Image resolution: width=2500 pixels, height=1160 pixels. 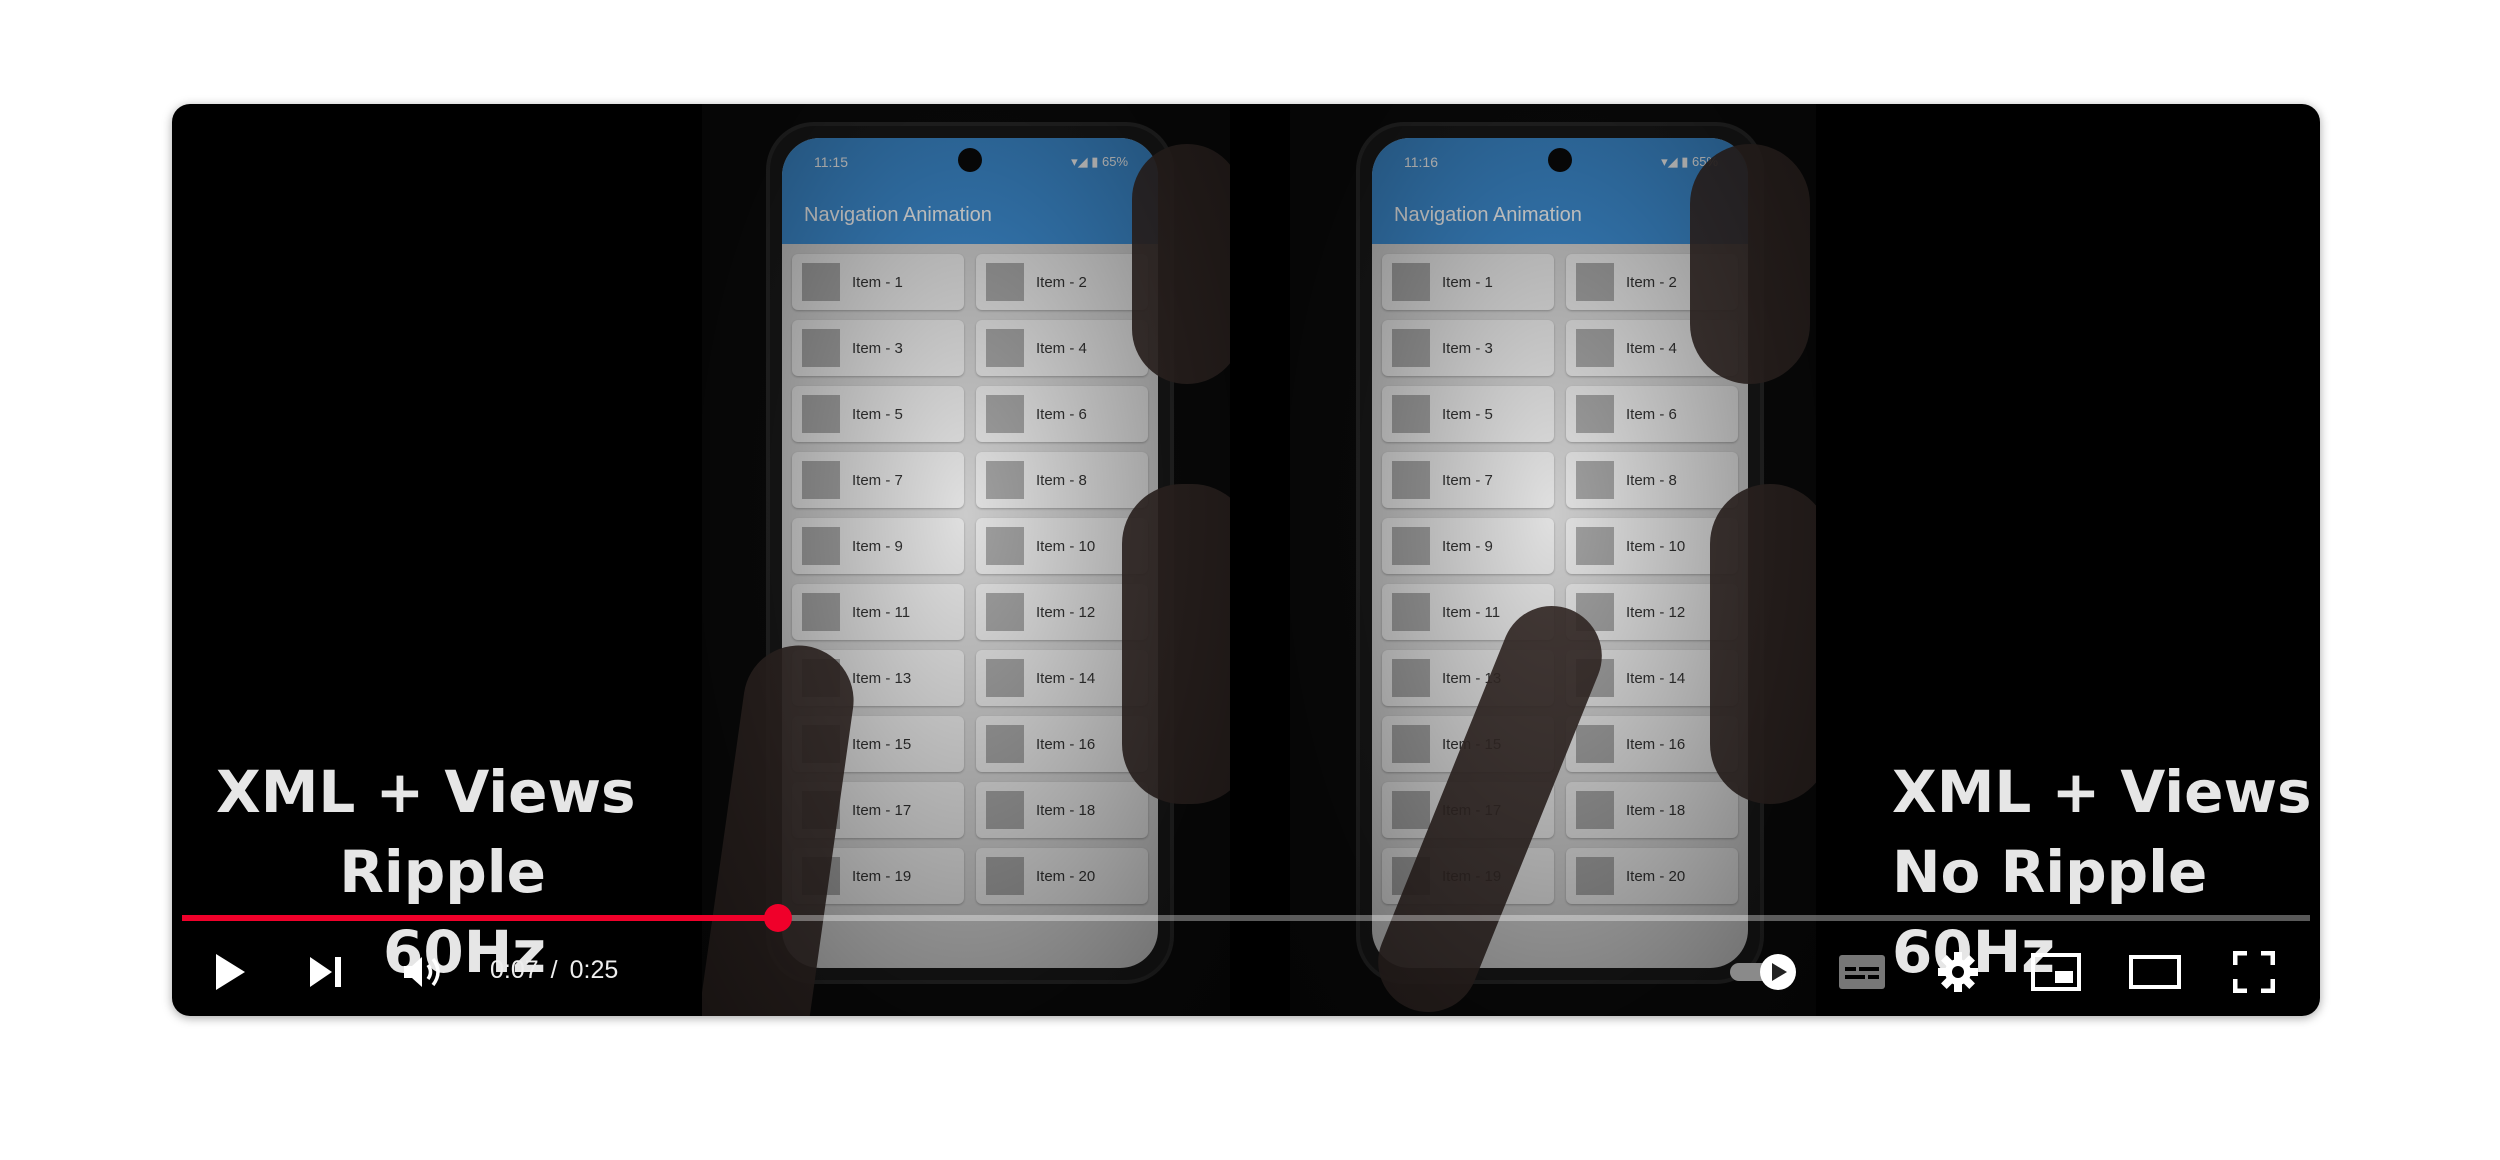 I want to click on volume-icon, so click(x=424, y=972).